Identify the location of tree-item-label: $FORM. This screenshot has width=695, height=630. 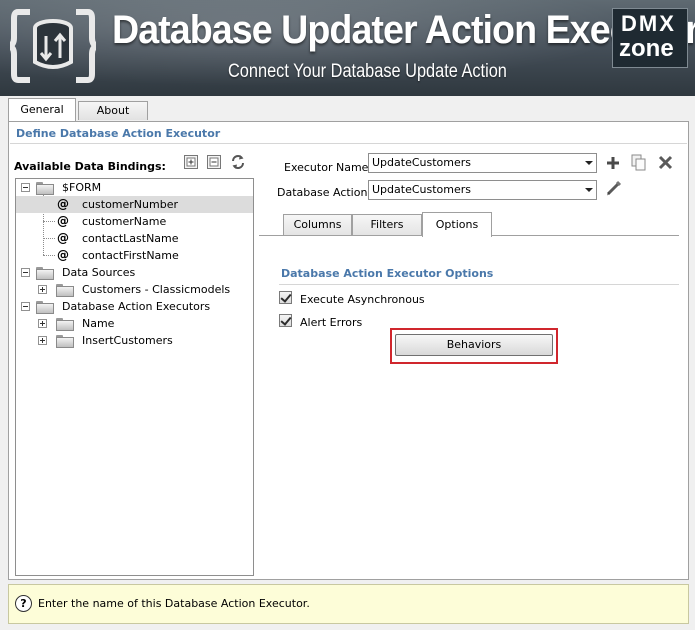
(82, 187).